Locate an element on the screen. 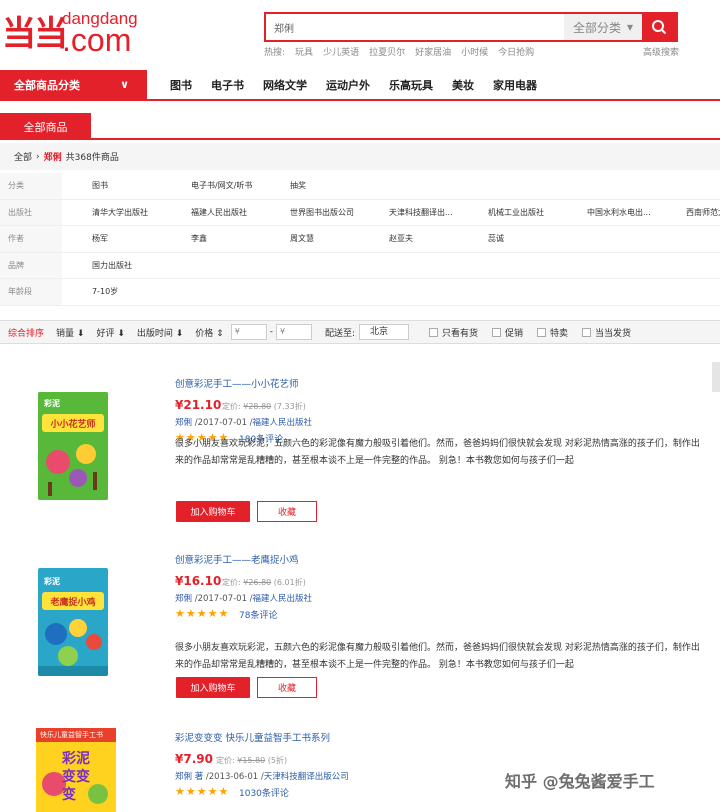  hot-term: 小时候 is located at coordinates (474, 51).